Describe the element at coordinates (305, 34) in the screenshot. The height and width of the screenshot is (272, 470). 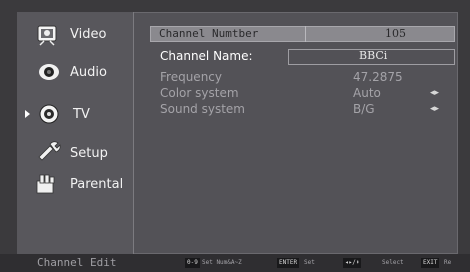
I see `divider` at that location.